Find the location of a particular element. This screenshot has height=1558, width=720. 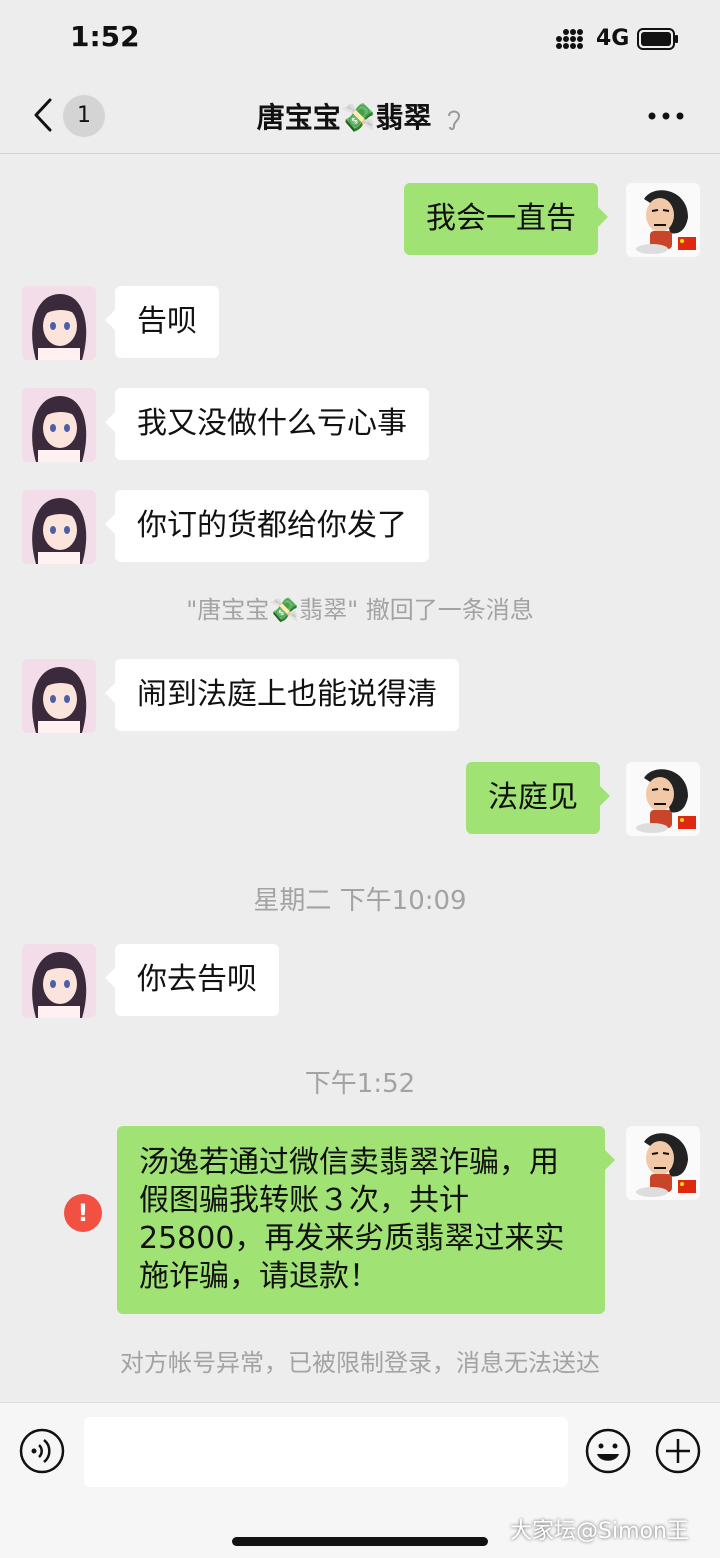

message-bubble-incoming: 闹到法庭上也能说得清 is located at coordinates (282, 695).